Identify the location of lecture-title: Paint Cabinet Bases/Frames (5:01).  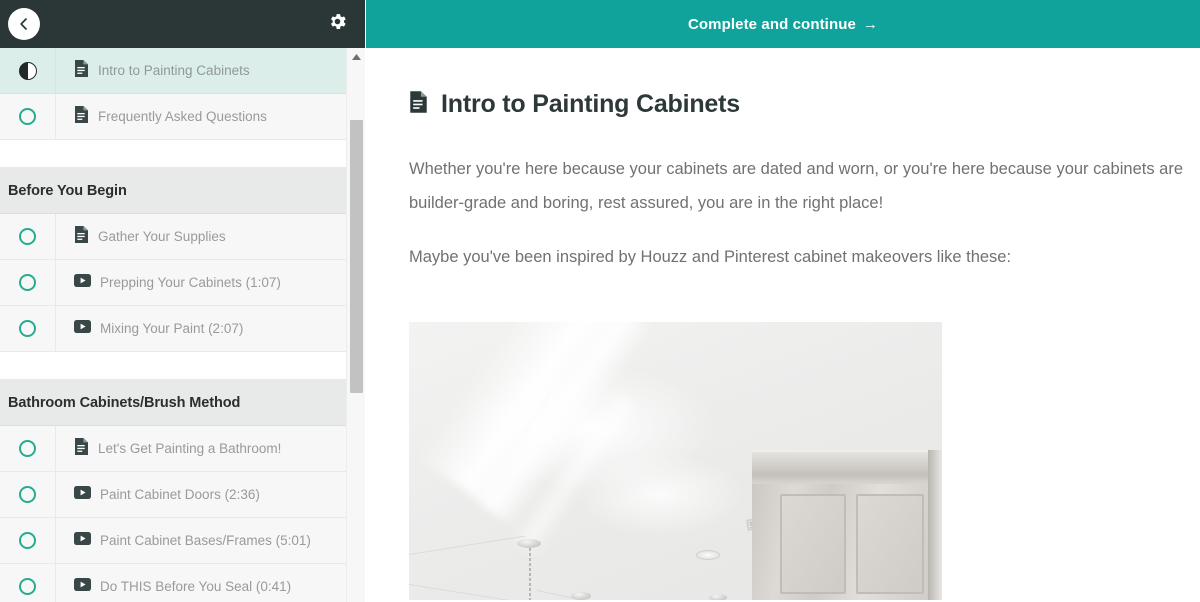
(205, 540).